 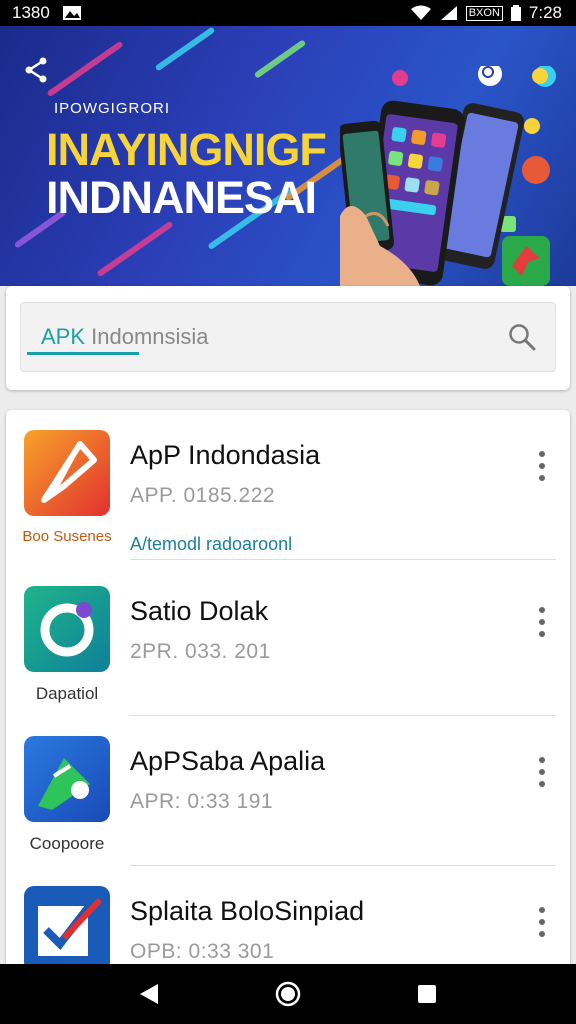 What do you see at coordinates (211, 544) in the screenshot?
I see `app-link-text: A/temodl radoaroonl` at bounding box center [211, 544].